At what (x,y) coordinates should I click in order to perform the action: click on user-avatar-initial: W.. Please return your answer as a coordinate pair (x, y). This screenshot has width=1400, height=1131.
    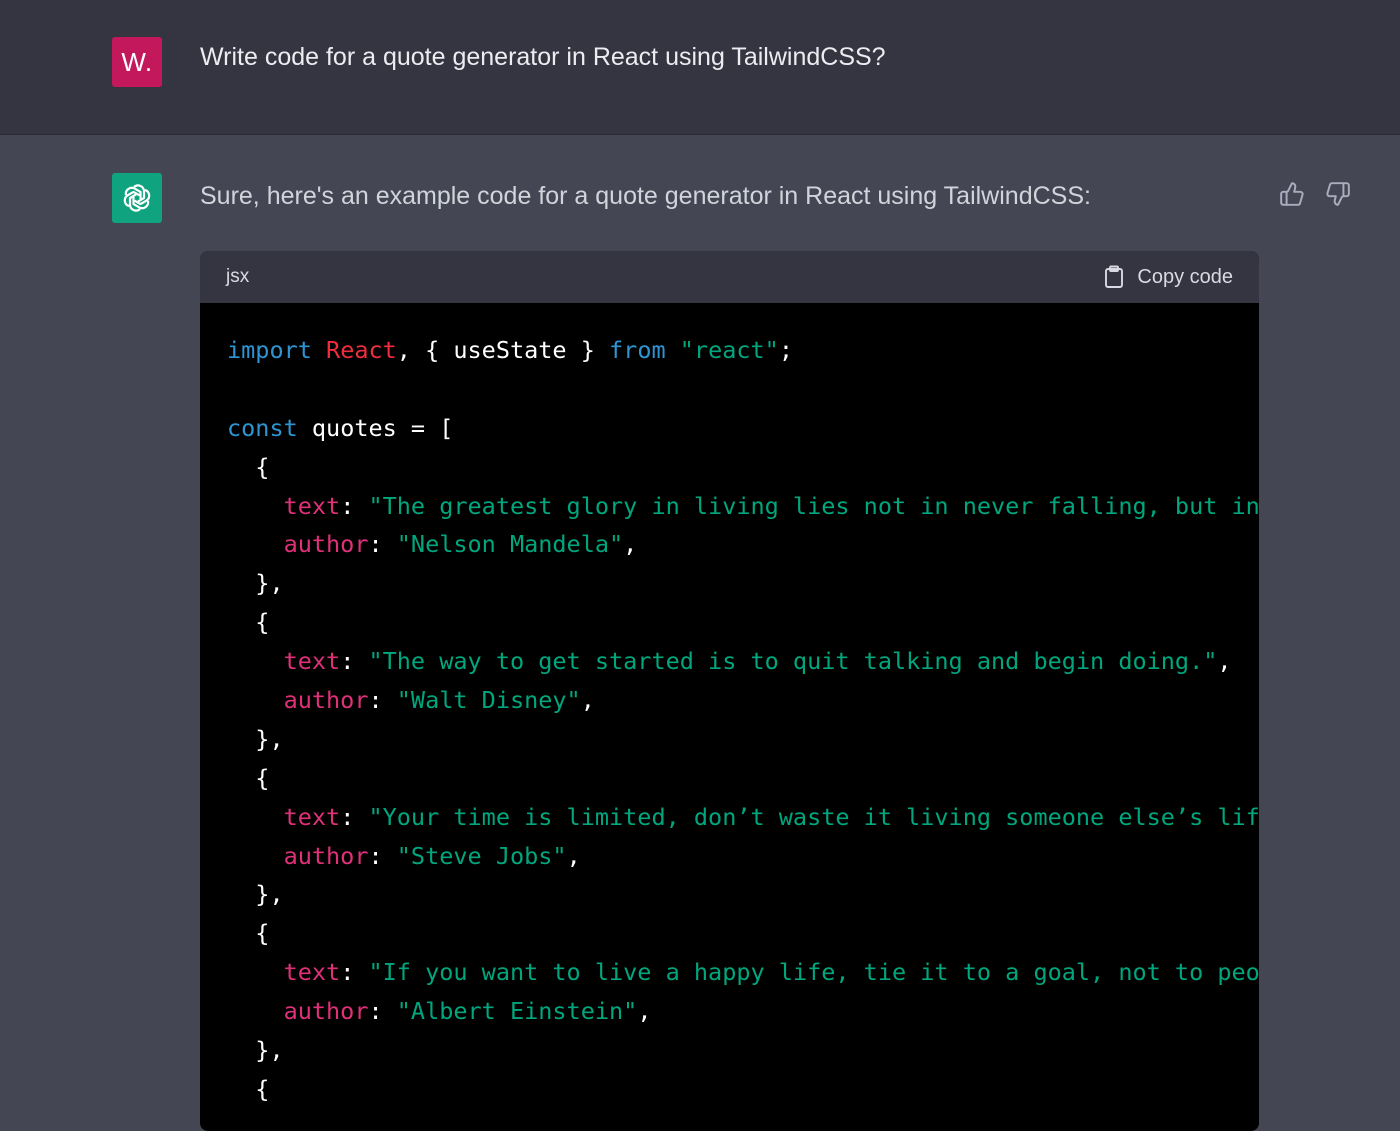
    Looking at the image, I should click on (137, 61).